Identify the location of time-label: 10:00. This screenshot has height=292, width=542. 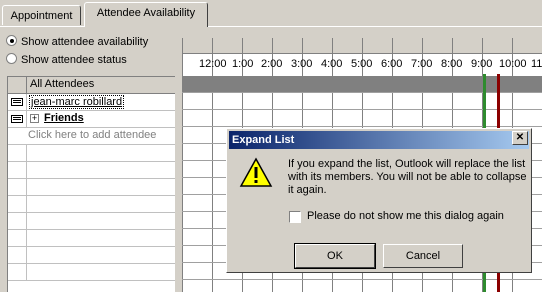
(513, 64).